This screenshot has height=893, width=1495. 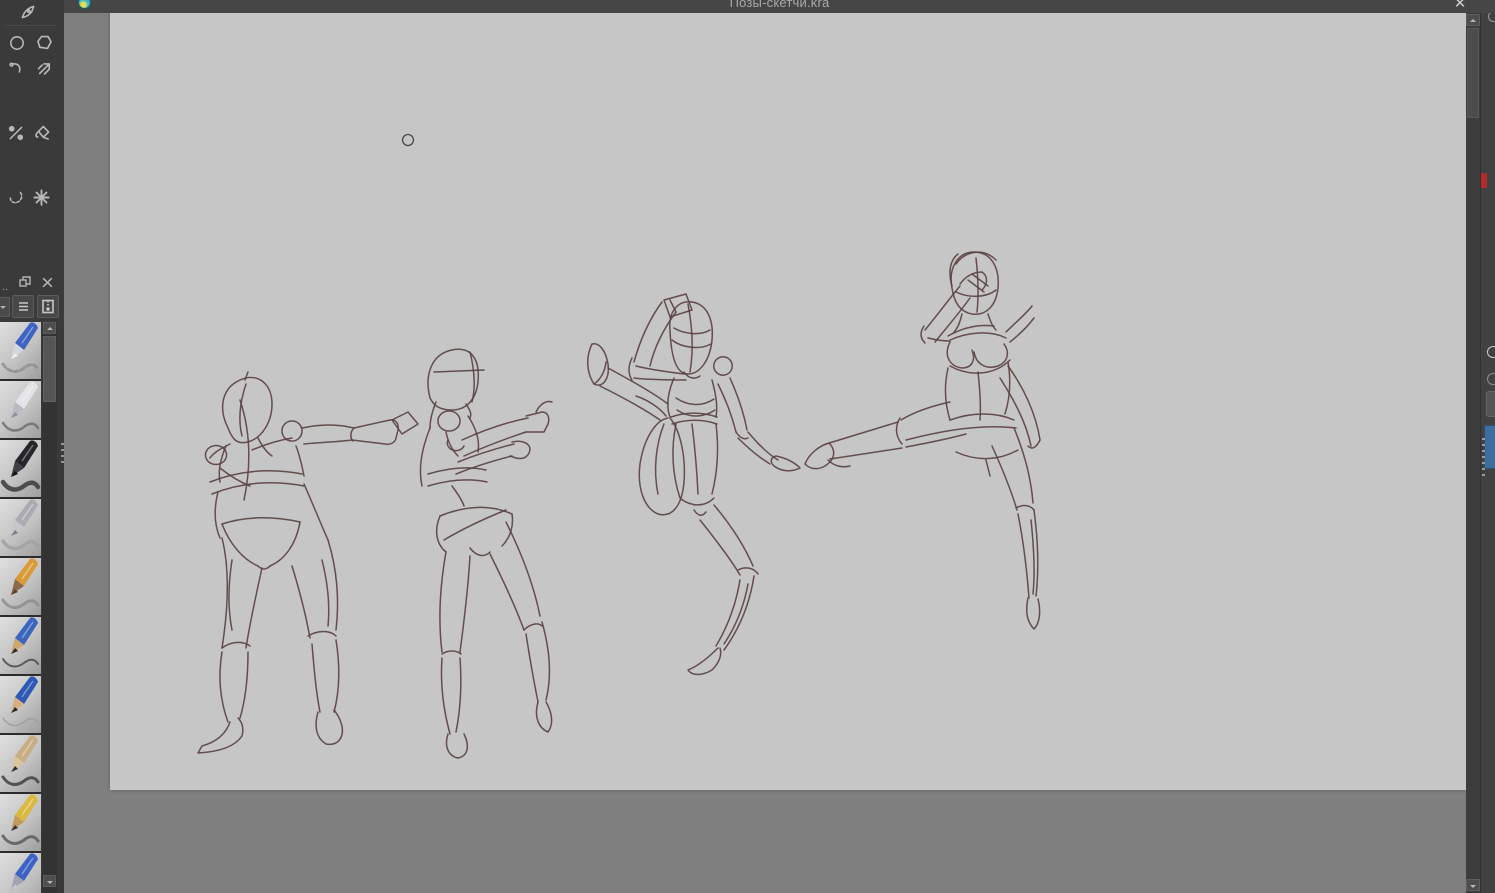 What do you see at coordinates (486, 553) in the screenshot?
I see `figure-guard-stance` at bounding box center [486, 553].